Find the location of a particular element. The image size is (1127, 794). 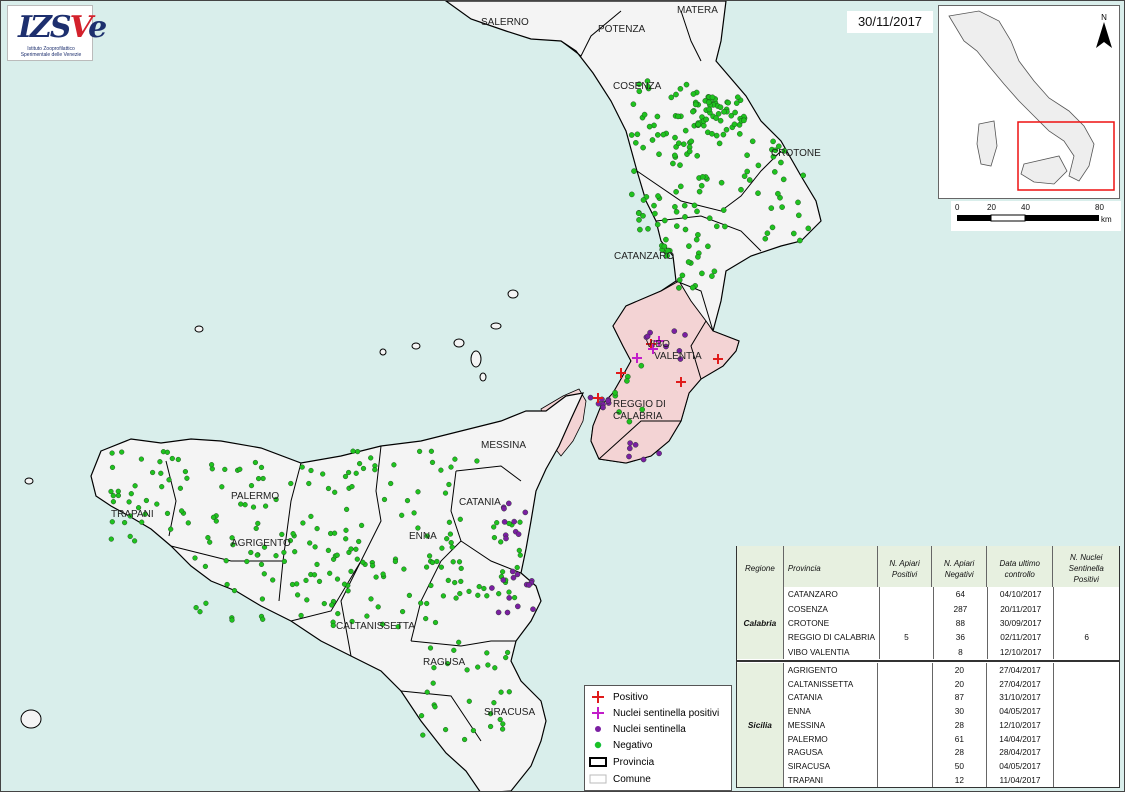

negativi-cell: 88 is located at coordinates (960, 623).